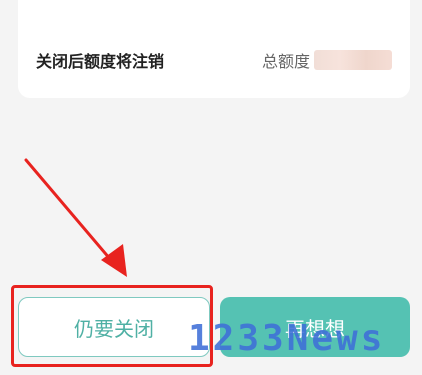 The height and width of the screenshot is (375, 422). Describe the element at coordinates (287, 338) in the screenshot. I see `watermark: 1233News` at that location.